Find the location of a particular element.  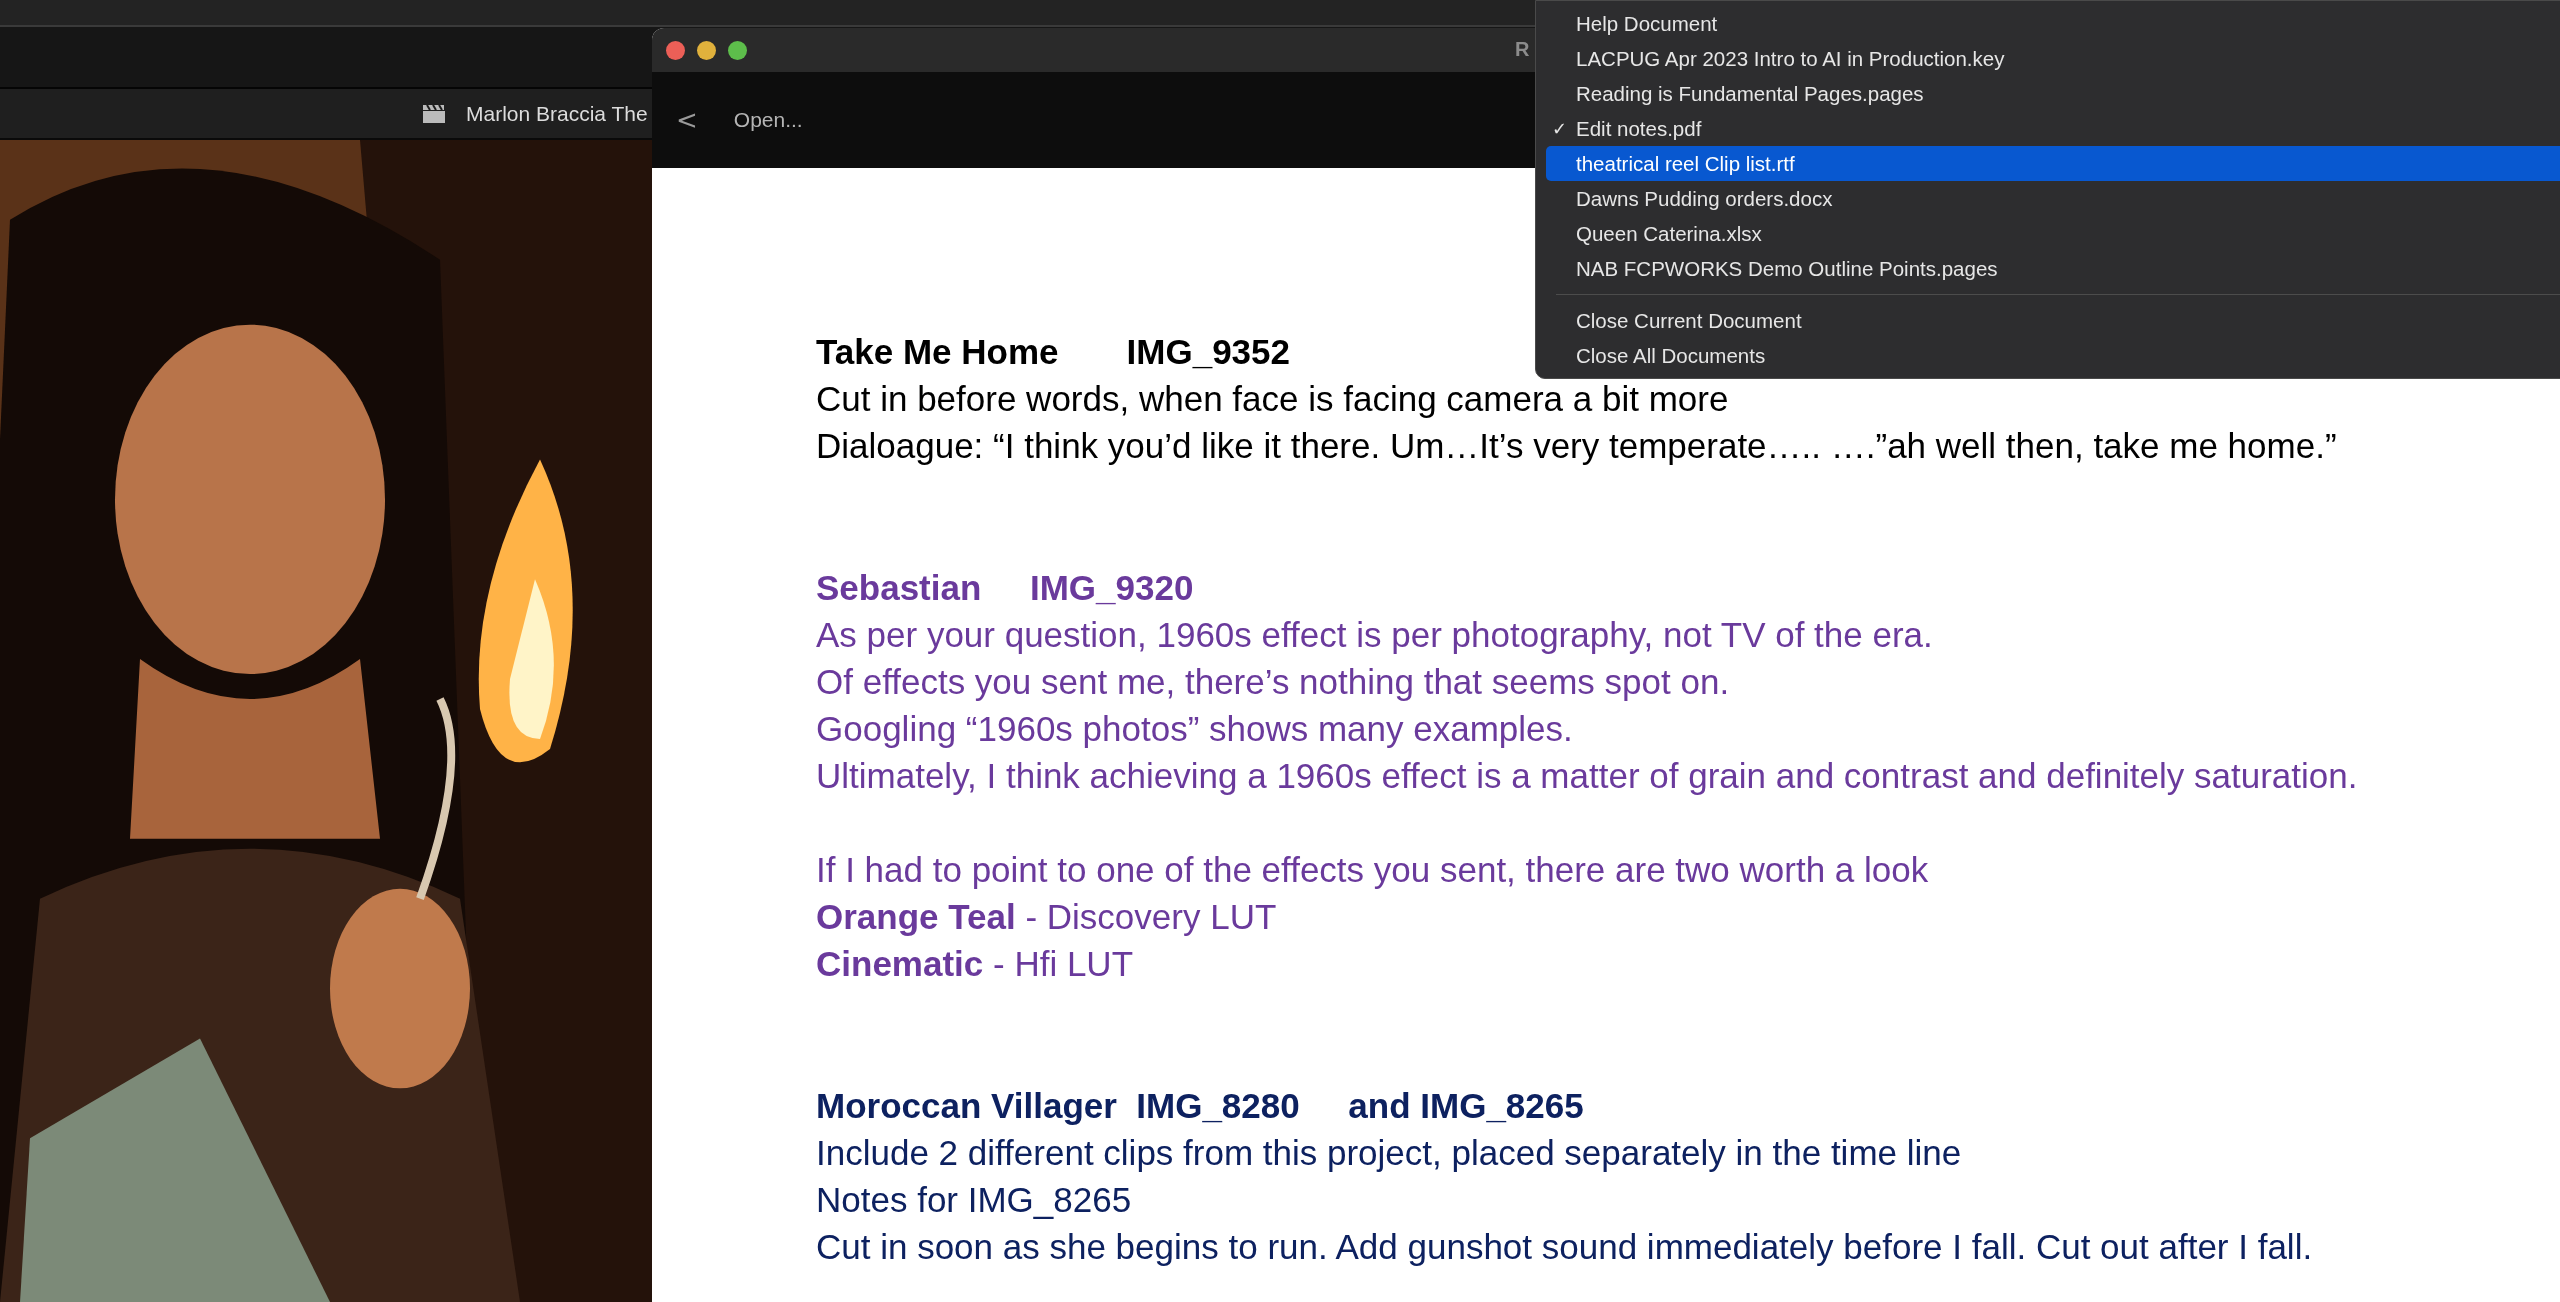

menu-item: Help Document is located at coordinates (2053, 23).